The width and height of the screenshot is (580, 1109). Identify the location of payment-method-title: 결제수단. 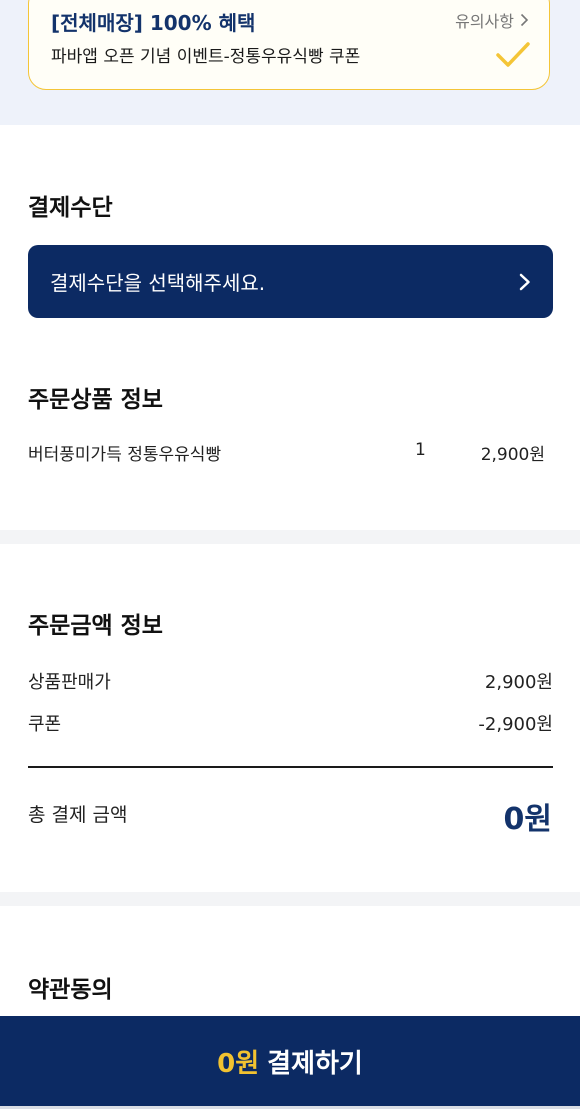
(70, 208).